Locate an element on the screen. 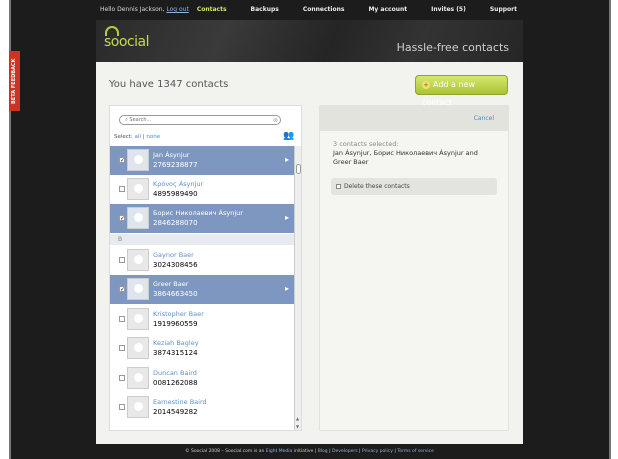 Image resolution: width=618 pixels, height=459 pixels. contact-name: Duncan Baird is located at coordinates (175, 373).